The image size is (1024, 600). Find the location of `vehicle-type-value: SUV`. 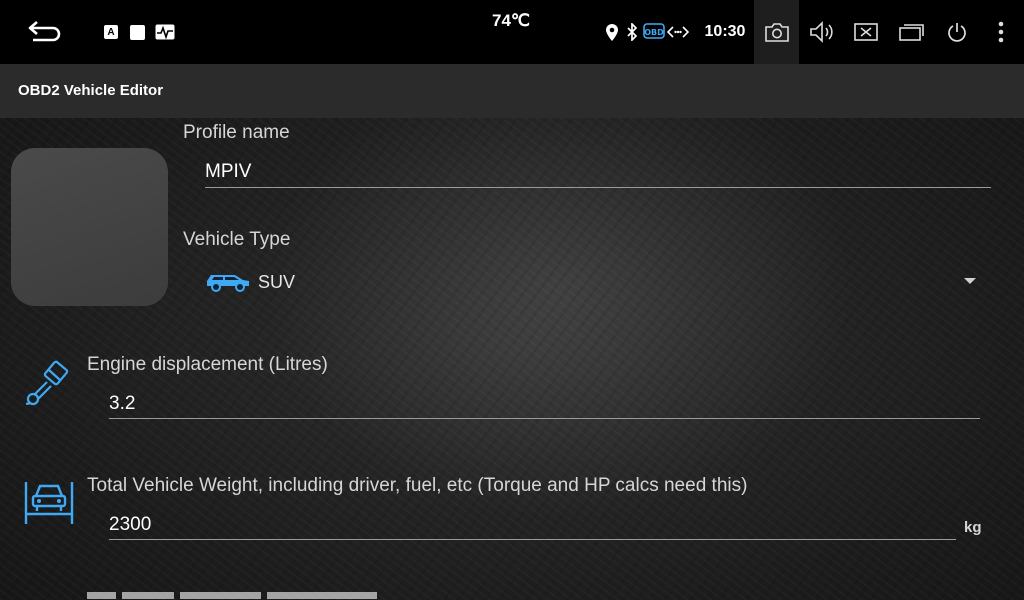

vehicle-type-value: SUV is located at coordinates (277, 282).